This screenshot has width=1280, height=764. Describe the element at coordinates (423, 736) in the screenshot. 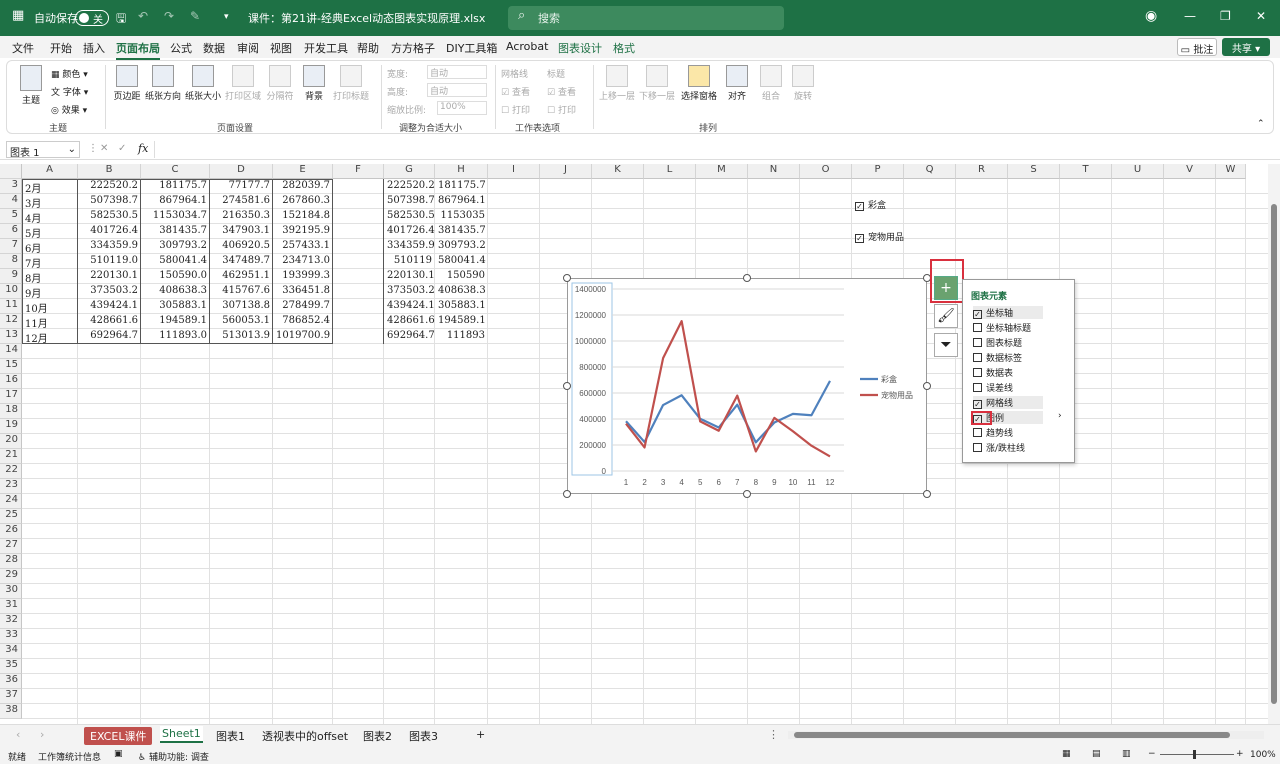

I see `sheet-tab-chart3: 图表3` at that location.